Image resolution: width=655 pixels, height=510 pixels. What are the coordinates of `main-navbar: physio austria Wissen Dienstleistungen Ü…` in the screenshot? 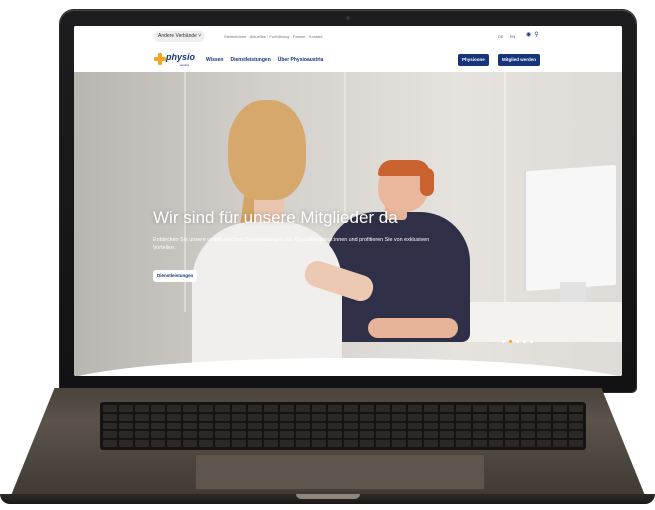 It's located at (348, 60).